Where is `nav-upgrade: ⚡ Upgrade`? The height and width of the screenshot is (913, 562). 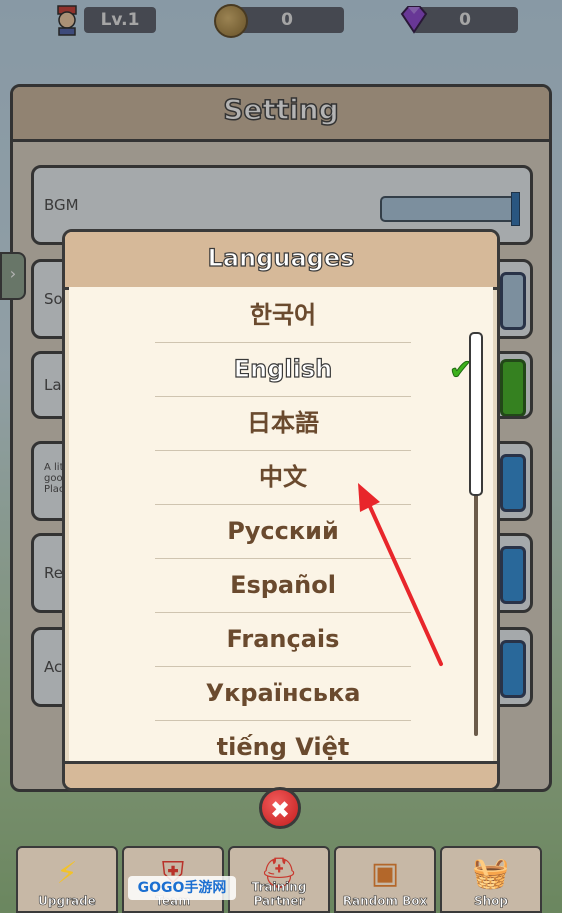 nav-upgrade: ⚡ Upgrade is located at coordinates (67, 879).